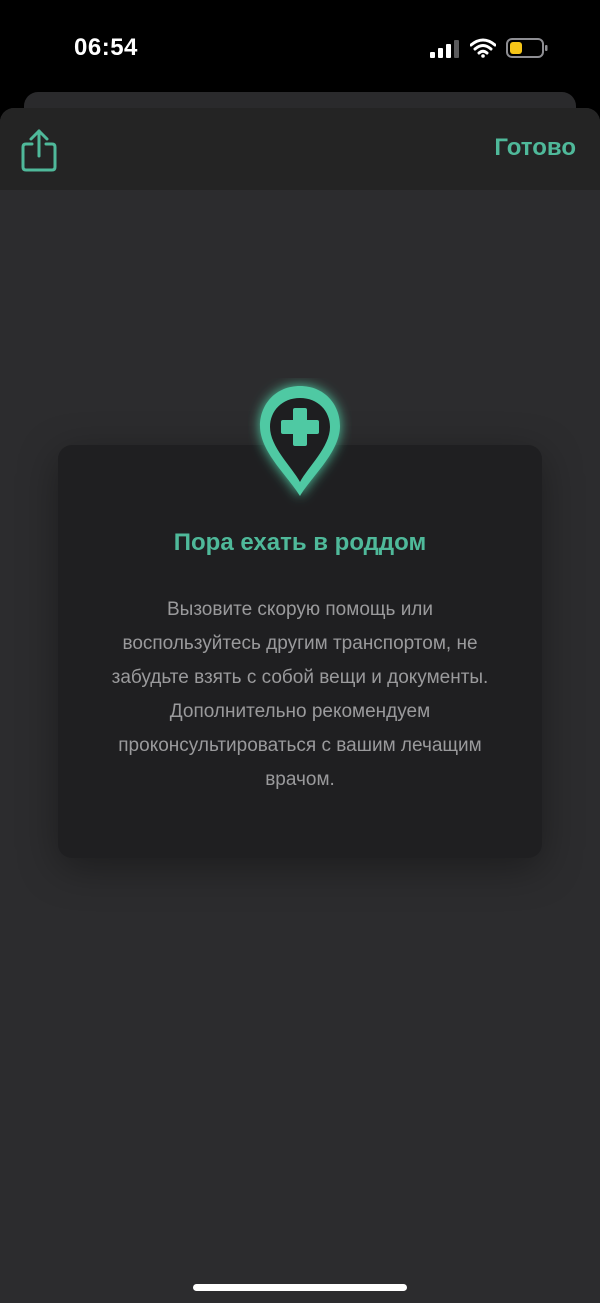 The height and width of the screenshot is (1303, 600). I want to click on wifi-icon, so click(483, 48).